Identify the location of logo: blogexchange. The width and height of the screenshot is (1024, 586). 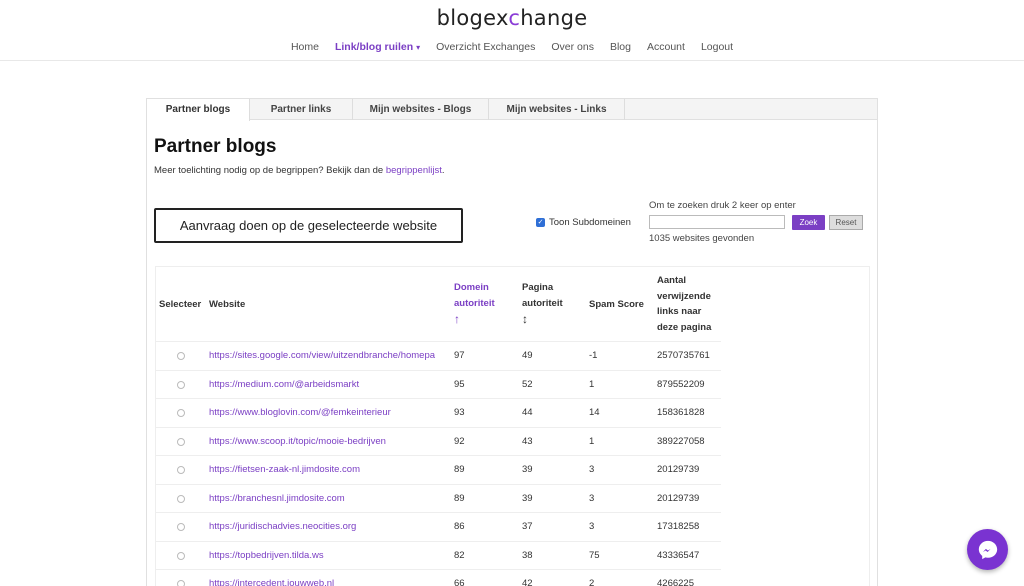
(512, 18).